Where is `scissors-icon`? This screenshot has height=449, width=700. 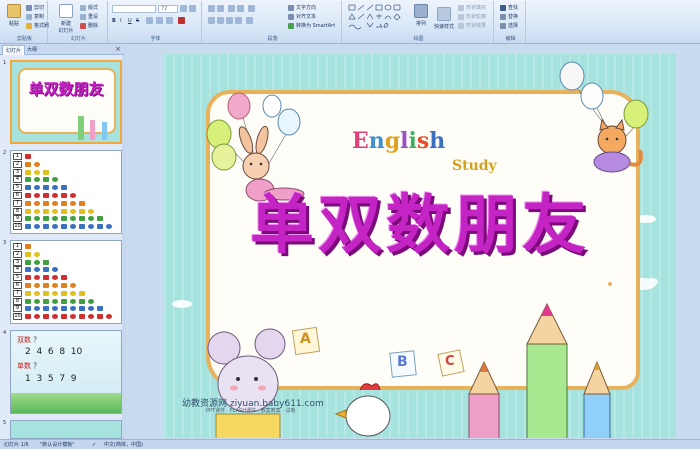 scissors-icon is located at coordinates (29, 7).